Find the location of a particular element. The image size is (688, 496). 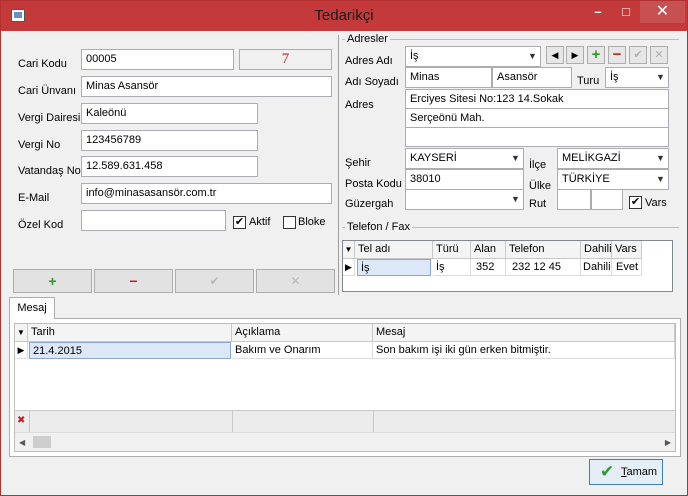

aktif-checkbox: ✔ is located at coordinates (239, 222).